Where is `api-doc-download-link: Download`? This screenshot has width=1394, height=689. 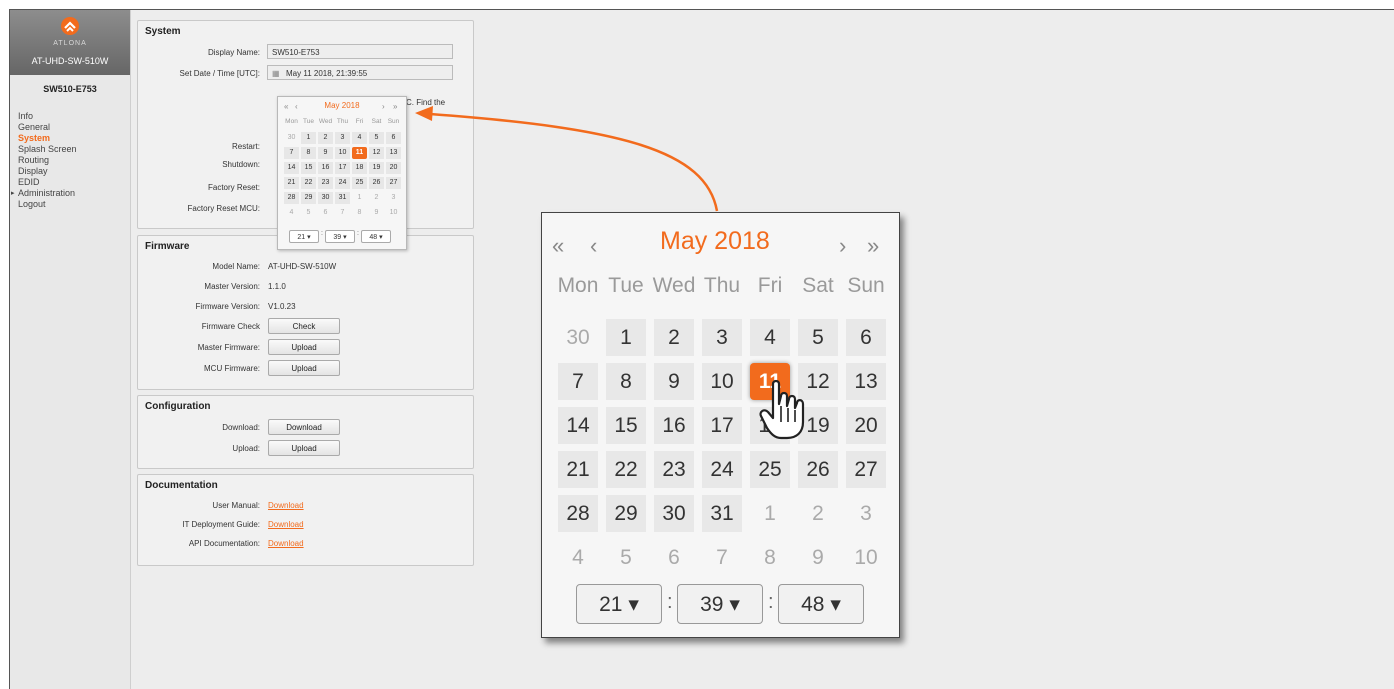
api-doc-download-link: Download is located at coordinates (286, 543).